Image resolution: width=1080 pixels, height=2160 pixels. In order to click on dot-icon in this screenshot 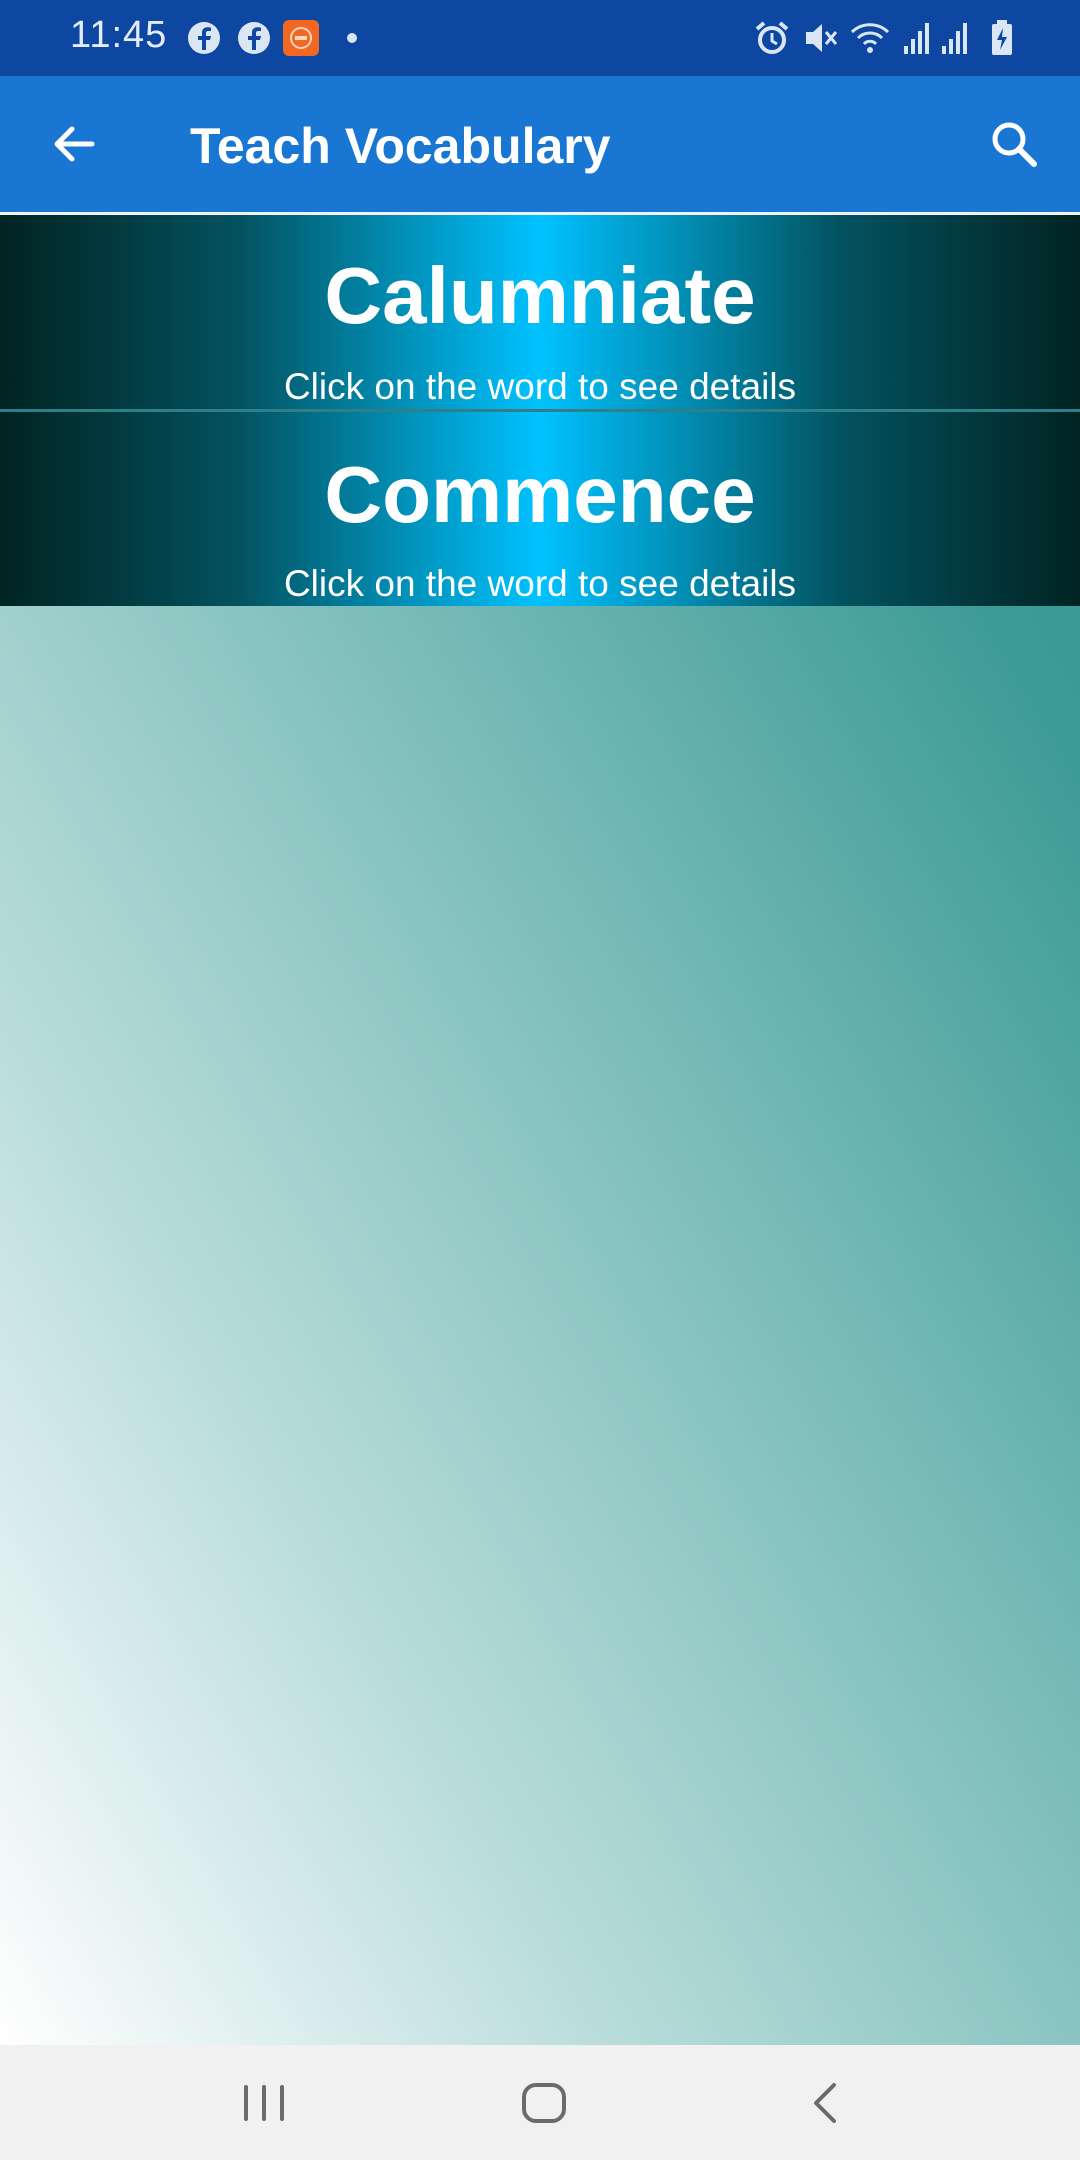, I will do `click(352, 38)`.